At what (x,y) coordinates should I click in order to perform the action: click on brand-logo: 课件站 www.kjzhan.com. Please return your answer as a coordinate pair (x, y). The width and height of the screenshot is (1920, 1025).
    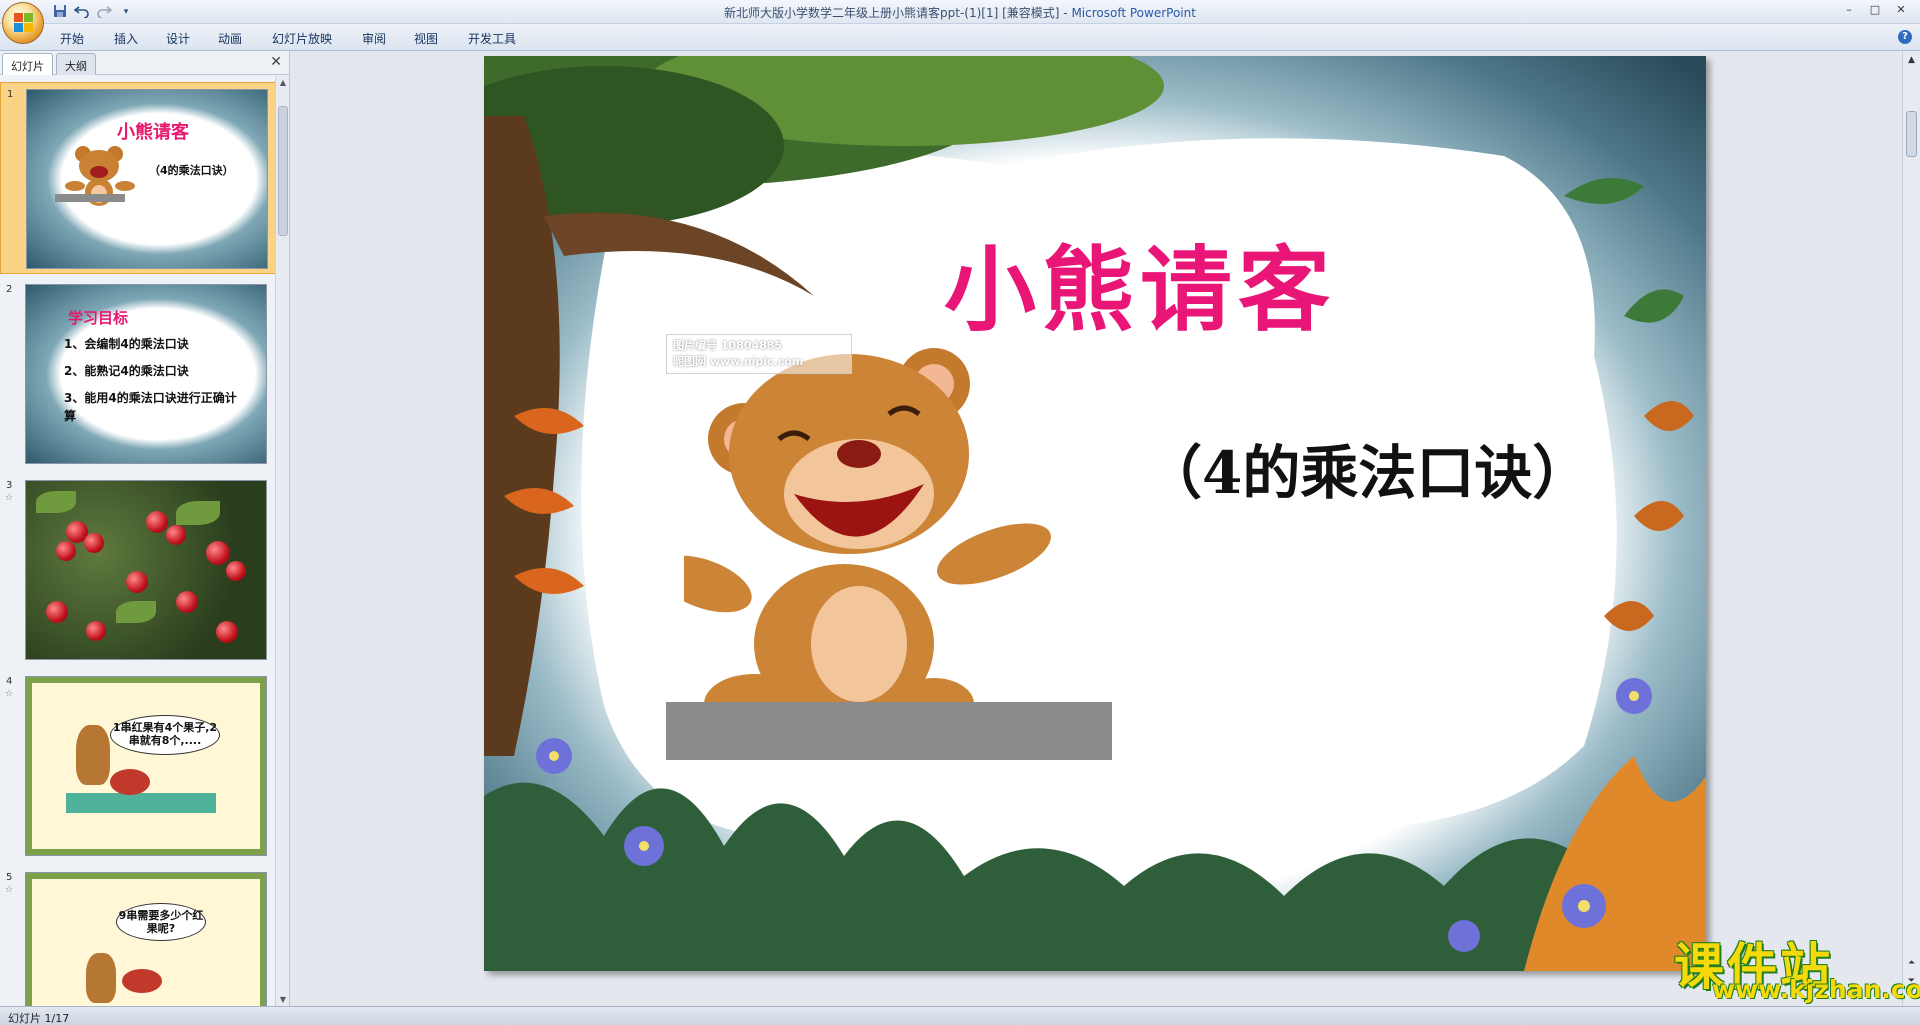
    Looking at the image, I should click on (1797, 966).